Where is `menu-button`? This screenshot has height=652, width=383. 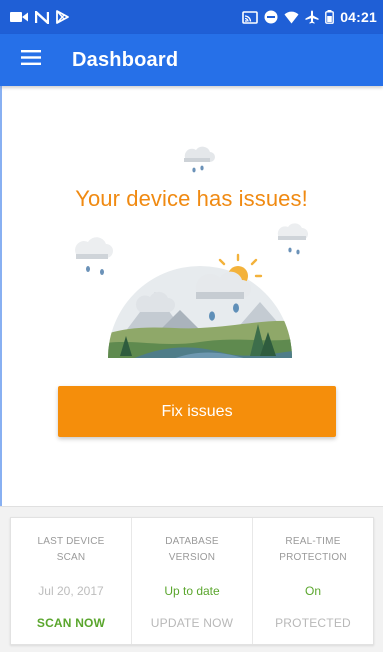 menu-button is located at coordinates (31, 60).